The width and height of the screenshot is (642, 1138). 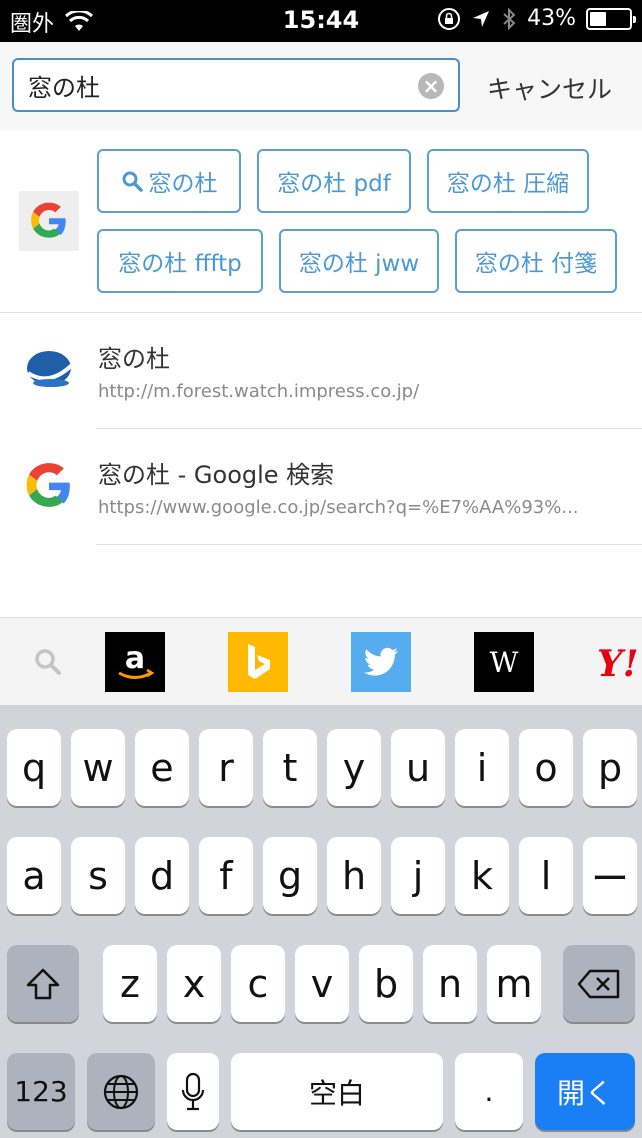 What do you see at coordinates (450, 983) in the screenshot?
I see `key-n: n` at bounding box center [450, 983].